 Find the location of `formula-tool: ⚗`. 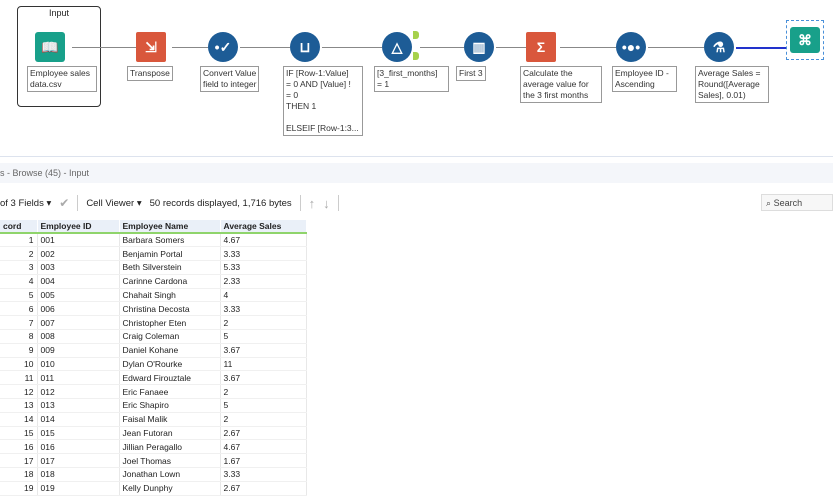

formula-tool: ⚗ is located at coordinates (719, 47).